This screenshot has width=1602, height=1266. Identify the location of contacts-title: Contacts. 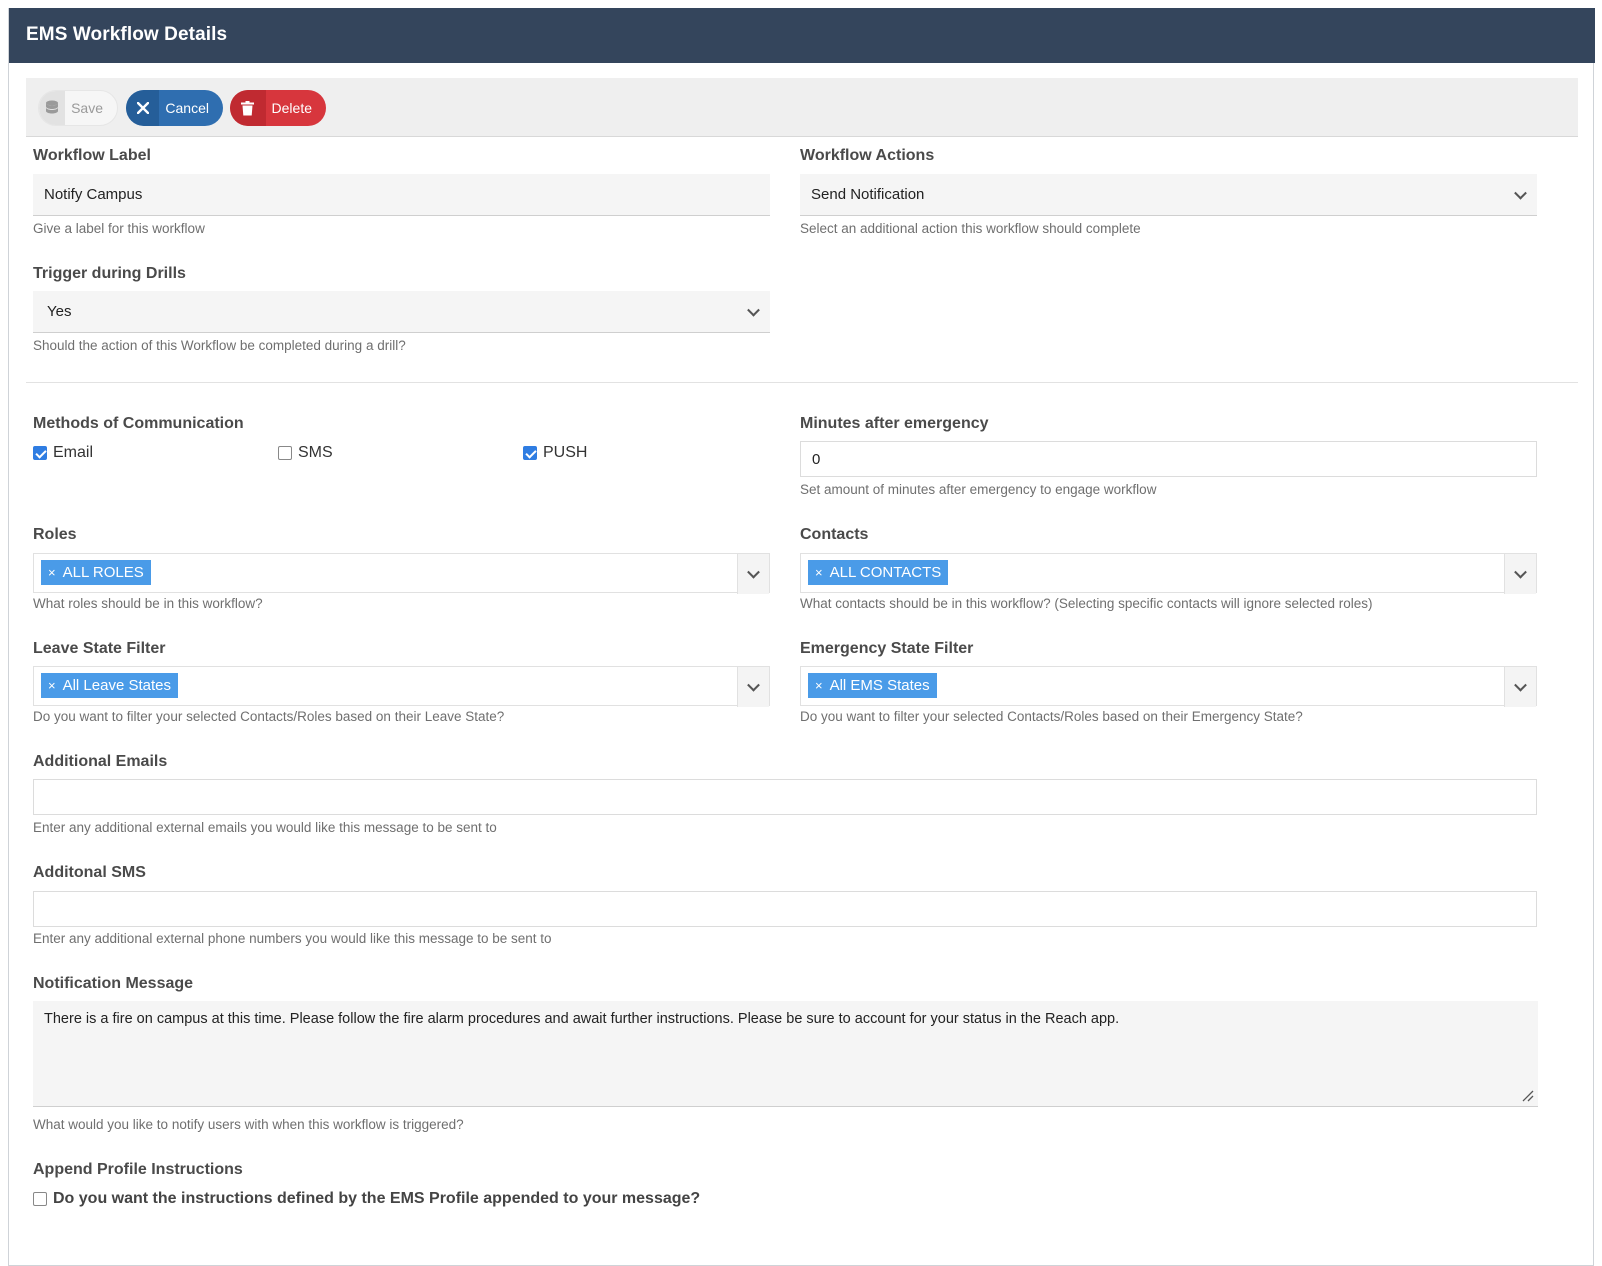
(834, 534).